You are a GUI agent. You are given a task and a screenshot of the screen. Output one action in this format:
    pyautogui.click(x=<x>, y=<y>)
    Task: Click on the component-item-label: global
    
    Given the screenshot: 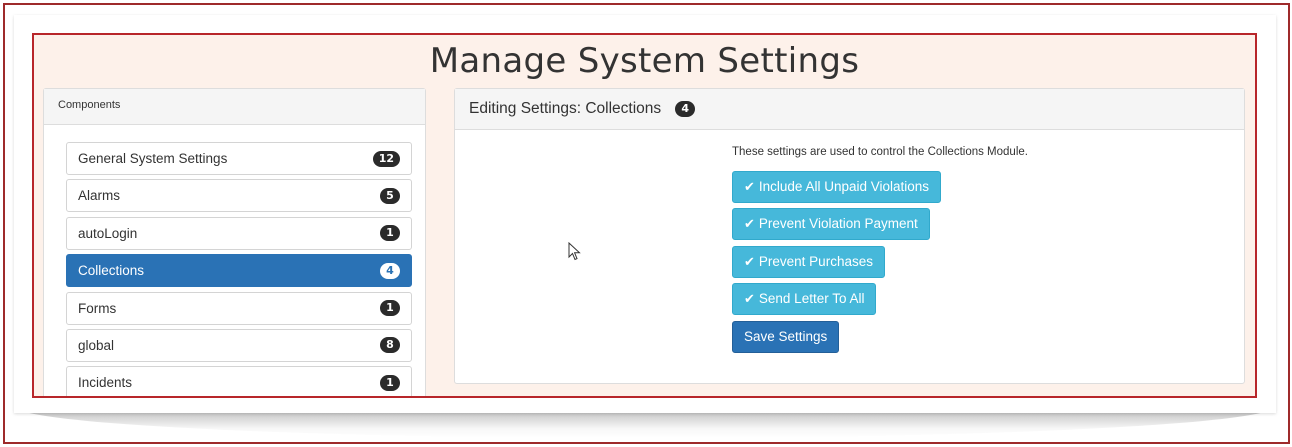 What is the action you would take?
    pyautogui.click(x=96, y=345)
    